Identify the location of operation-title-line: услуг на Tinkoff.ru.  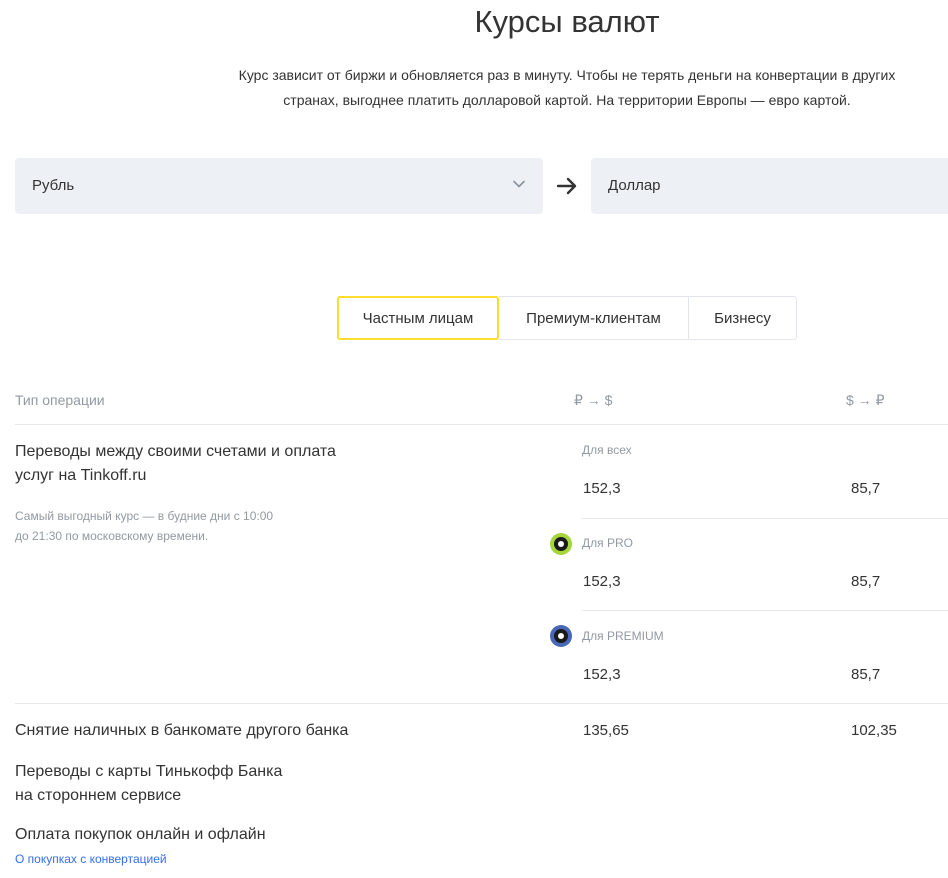
(81, 475).